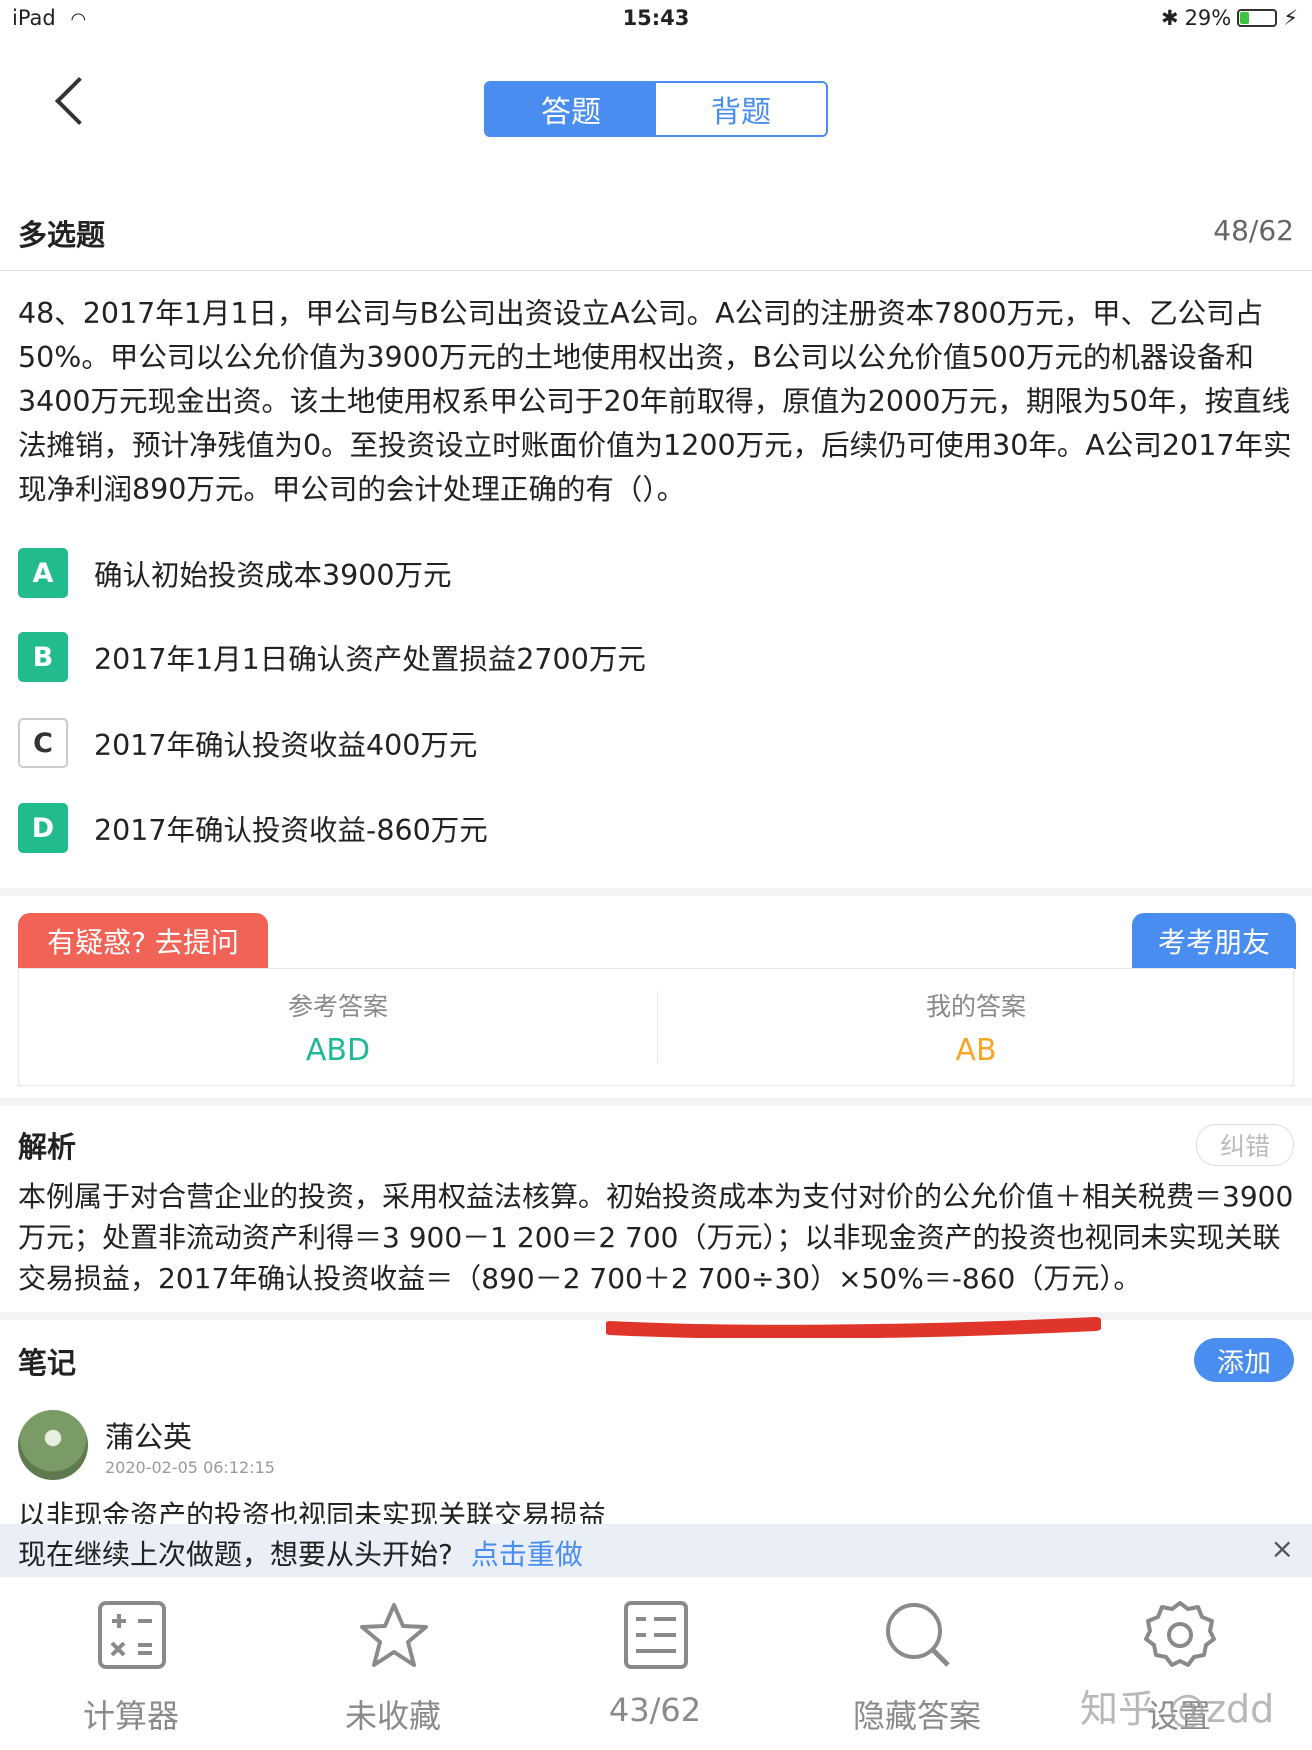  What do you see at coordinates (143, 941) in the screenshot?
I see `ask-question-button: 有疑惑? 去提问` at bounding box center [143, 941].